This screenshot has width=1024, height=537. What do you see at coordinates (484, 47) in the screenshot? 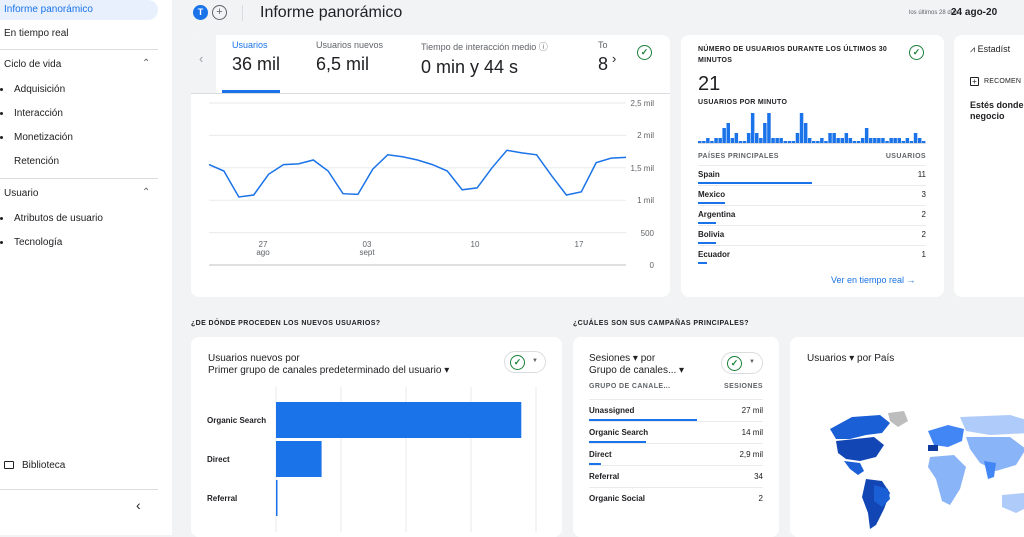
I see `metric-label: Tiempo de interacción medio ⓘ` at bounding box center [484, 47].